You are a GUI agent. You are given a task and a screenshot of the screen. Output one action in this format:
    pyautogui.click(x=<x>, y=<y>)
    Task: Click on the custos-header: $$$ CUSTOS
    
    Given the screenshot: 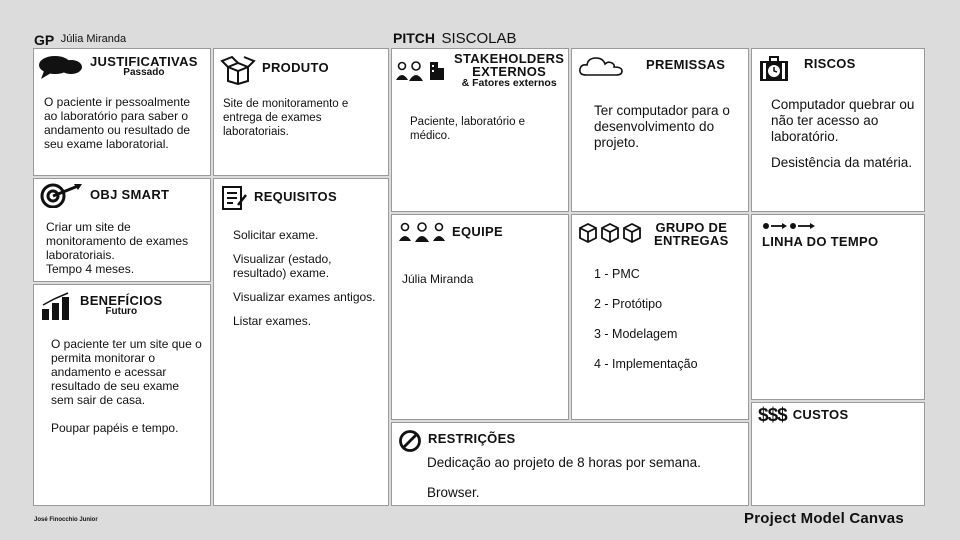 What is the action you would take?
    pyautogui.click(x=803, y=416)
    